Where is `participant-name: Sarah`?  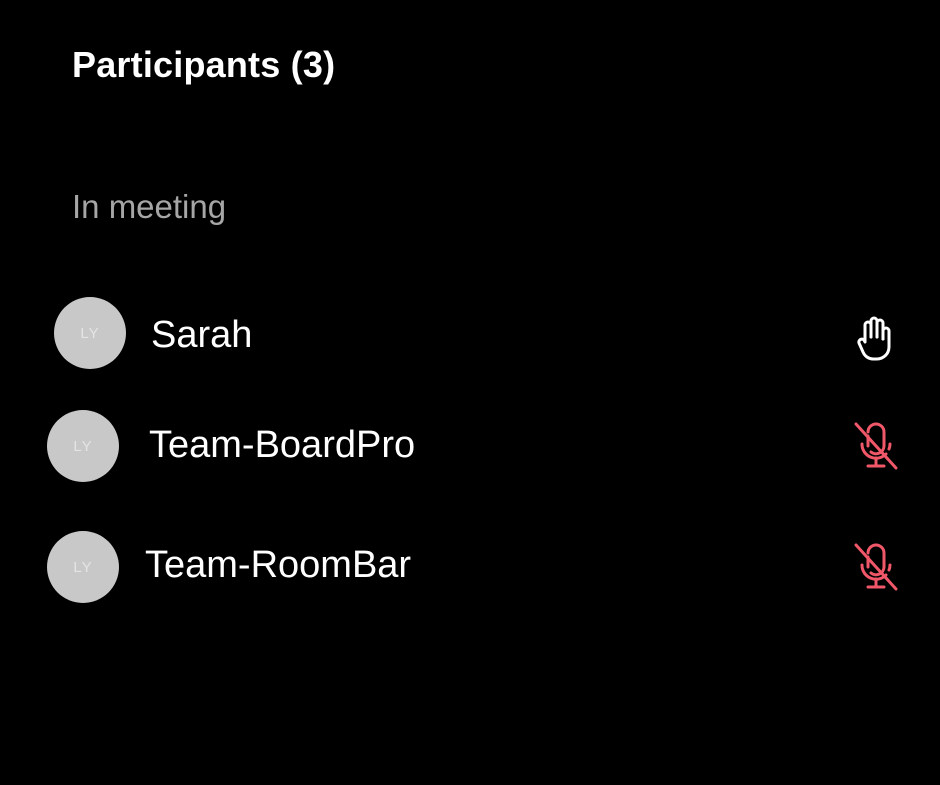
participant-name: Sarah is located at coordinates (202, 335).